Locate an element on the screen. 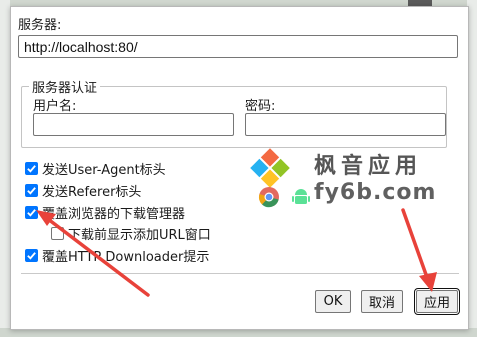 The width and height of the screenshot is (477, 337). password-label: 密码: is located at coordinates (260, 106).